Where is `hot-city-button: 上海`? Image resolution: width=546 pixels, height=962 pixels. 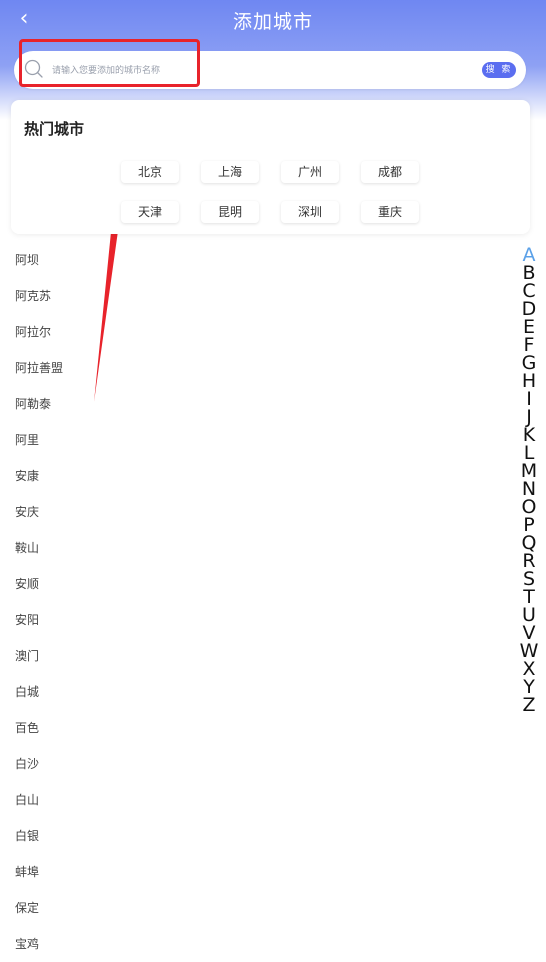 hot-city-button: 上海 is located at coordinates (230, 172).